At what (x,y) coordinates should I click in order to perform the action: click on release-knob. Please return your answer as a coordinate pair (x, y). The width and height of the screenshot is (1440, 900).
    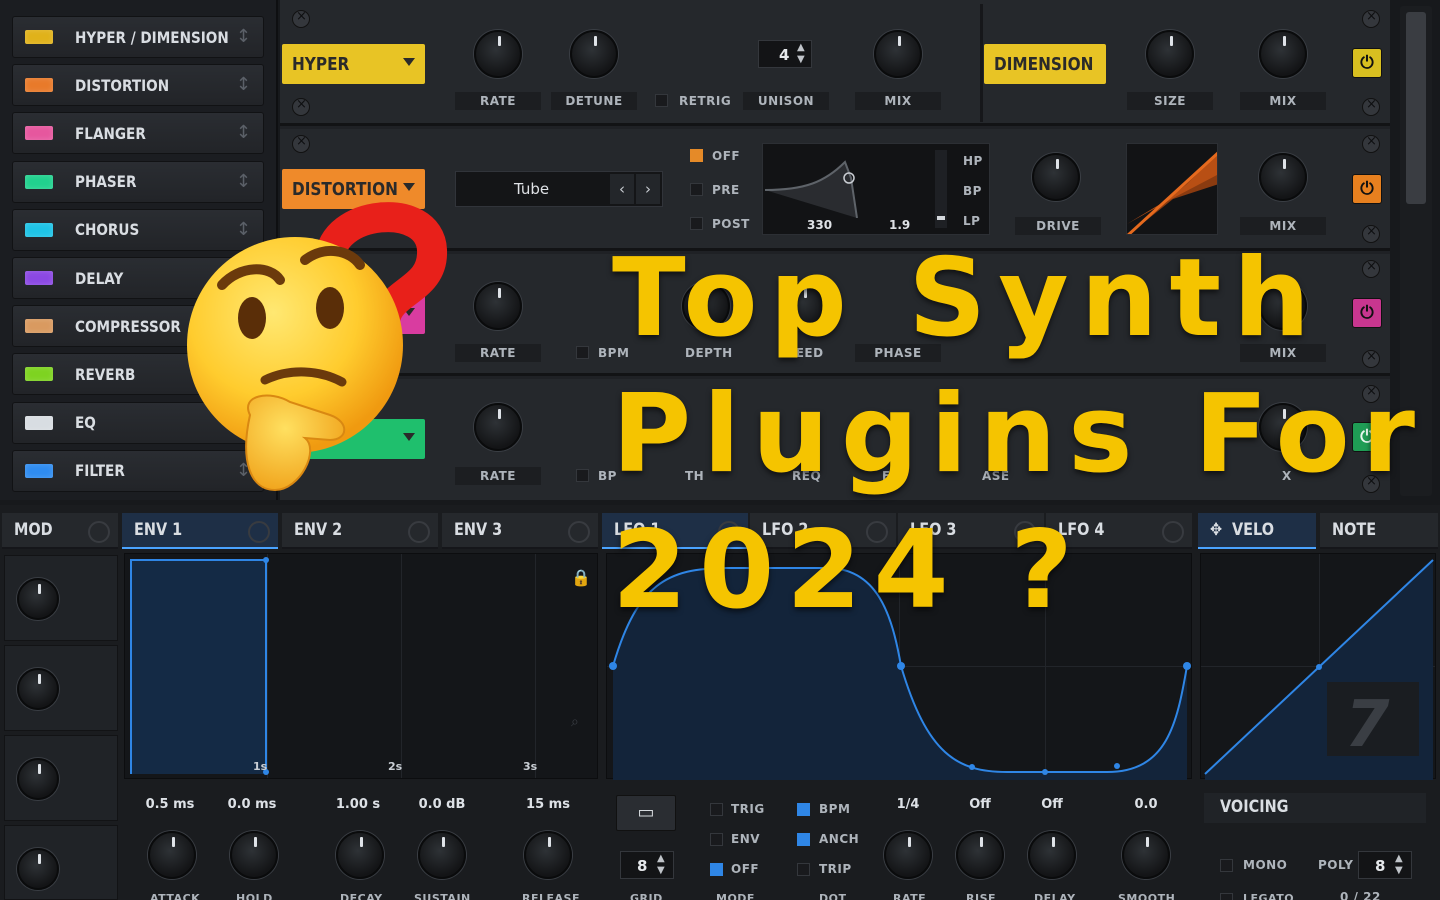
    Looking at the image, I should click on (548, 855).